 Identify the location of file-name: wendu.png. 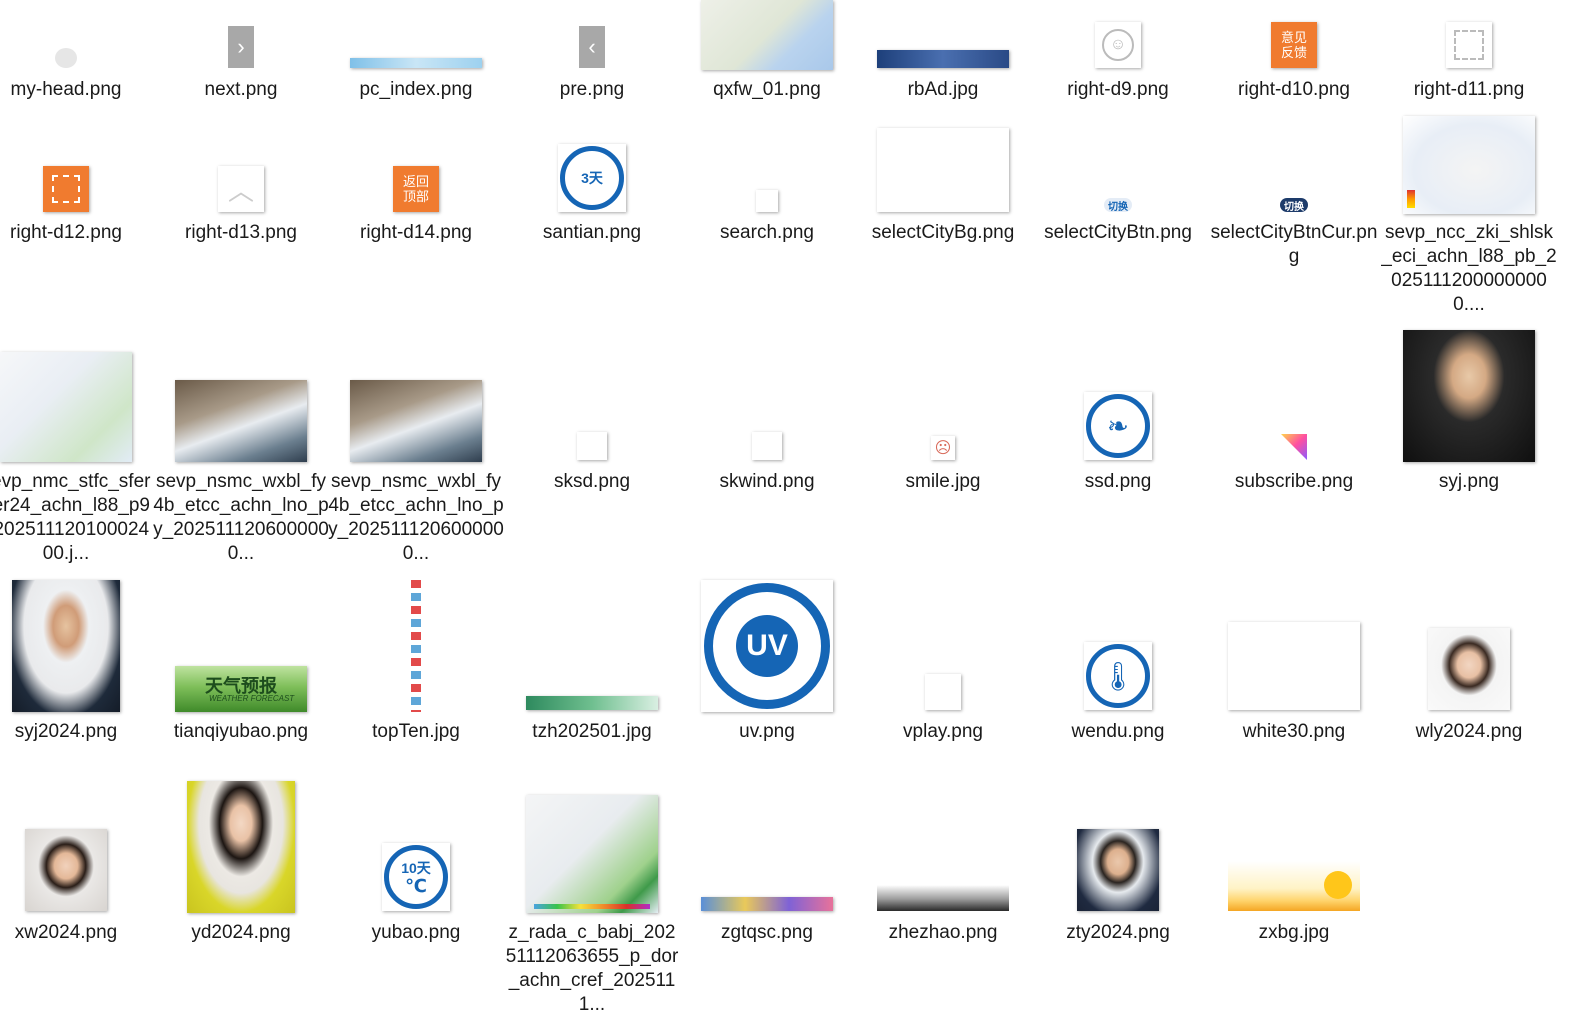
(1118, 731).